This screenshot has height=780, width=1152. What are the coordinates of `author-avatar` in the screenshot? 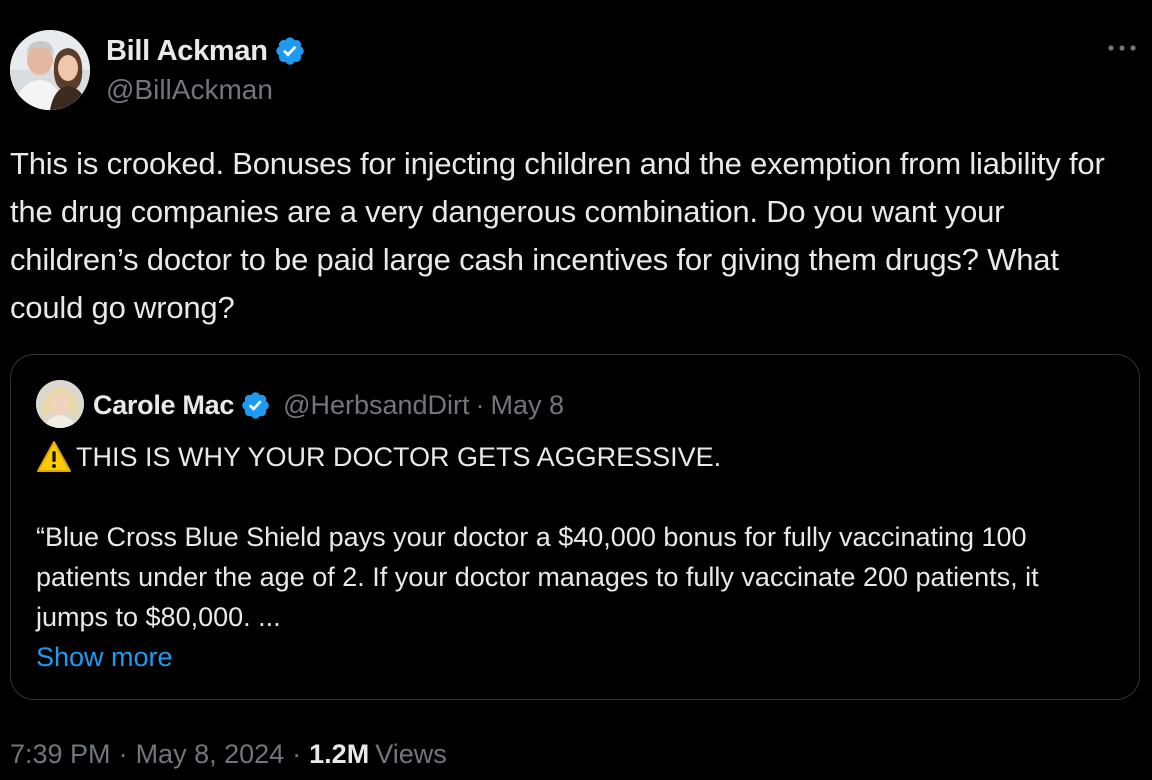 It's located at (50, 70).